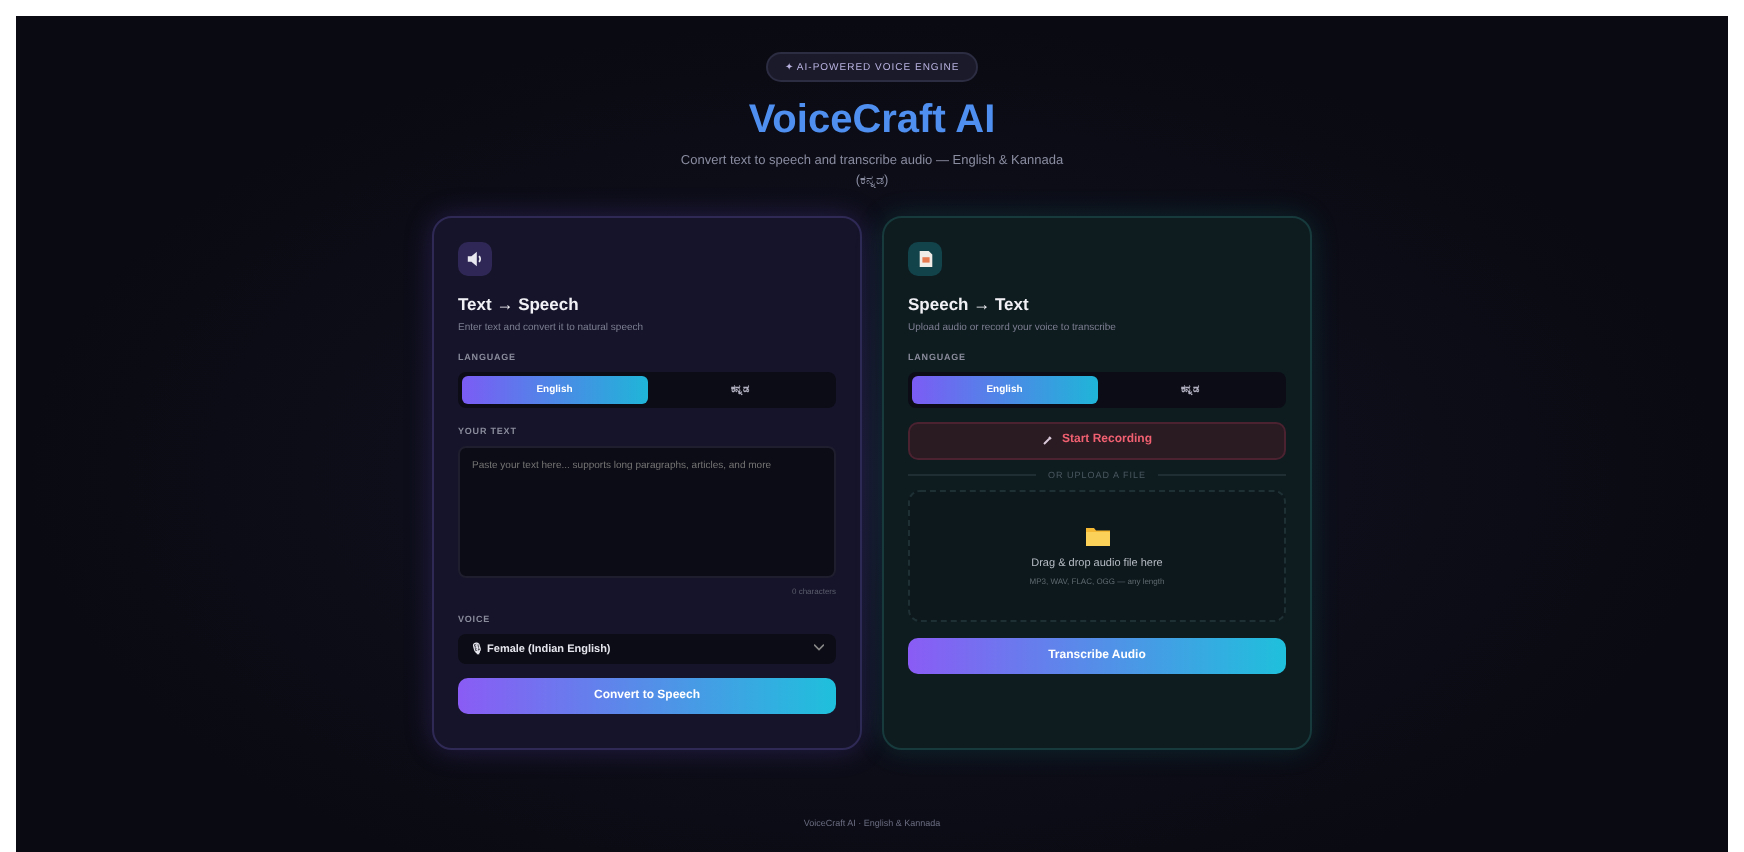 The image size is (1744, 852). Describe the element at coordinates (1047, 440) in the screenshot. I see `pencil-icon` at that location.